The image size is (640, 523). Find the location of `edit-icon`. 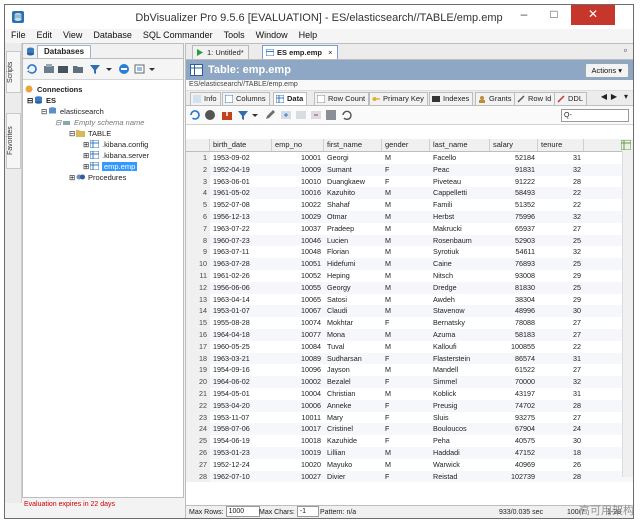

edit-icon is located at coordinates (270, 115).